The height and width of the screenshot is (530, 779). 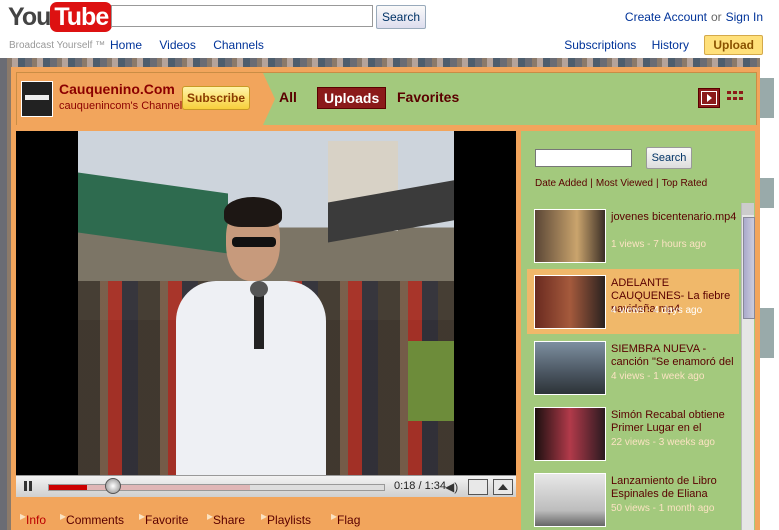 I want to click on tab-uploads: Uploads, so click(x=352, y=98).